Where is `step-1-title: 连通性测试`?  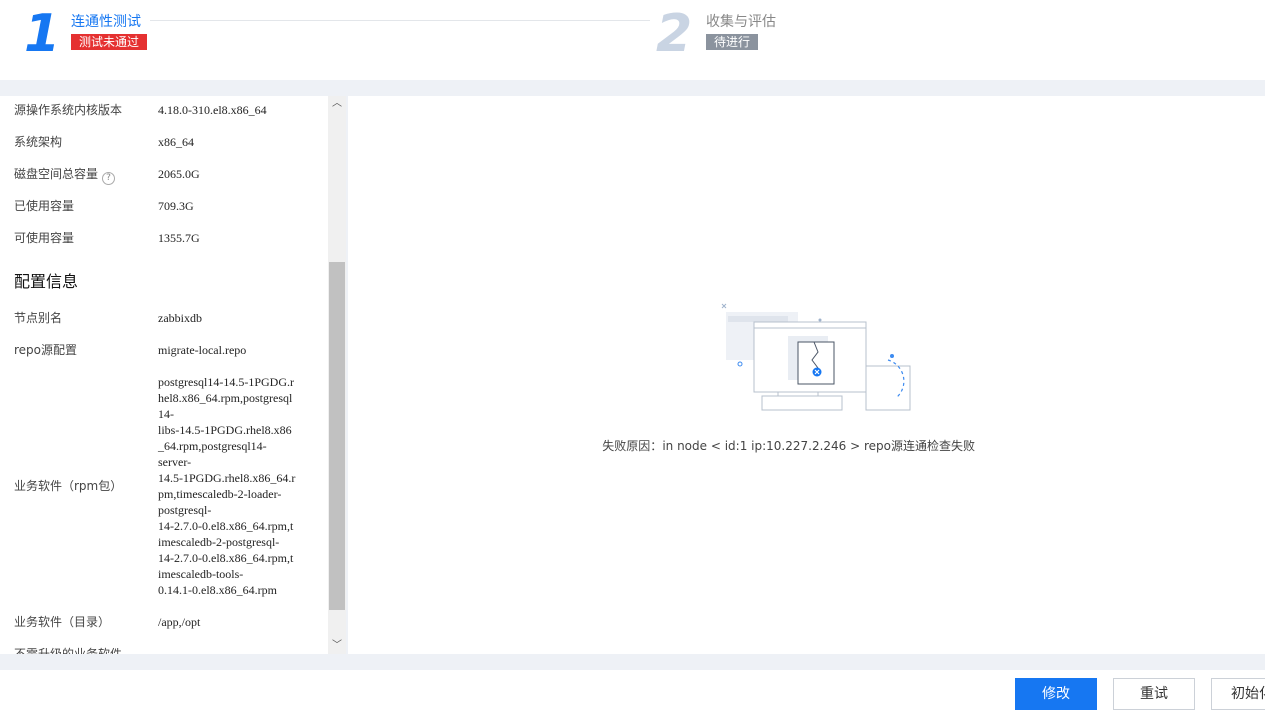
step-1-title: 连通性测试 is located at coordinates (106, 21).